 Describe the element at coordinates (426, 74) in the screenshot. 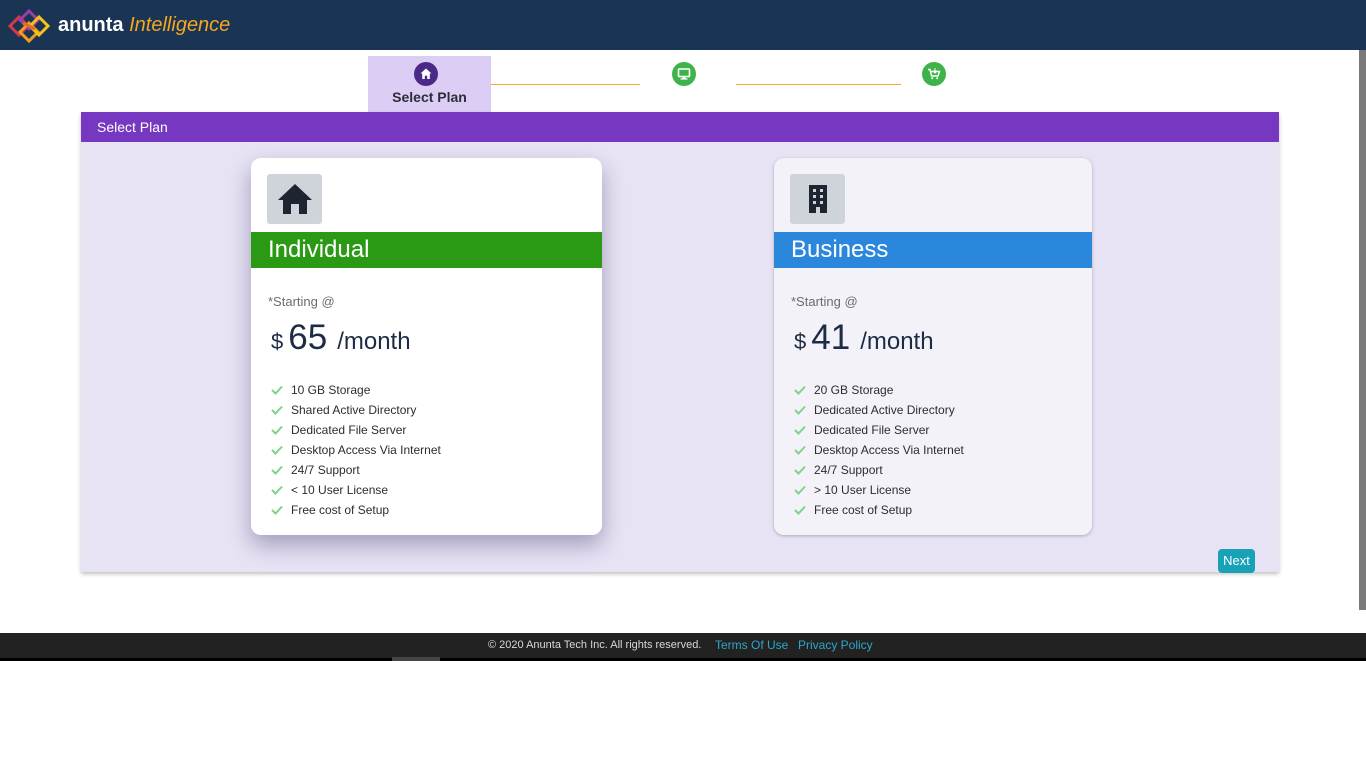

I see `home-icon` at that location.